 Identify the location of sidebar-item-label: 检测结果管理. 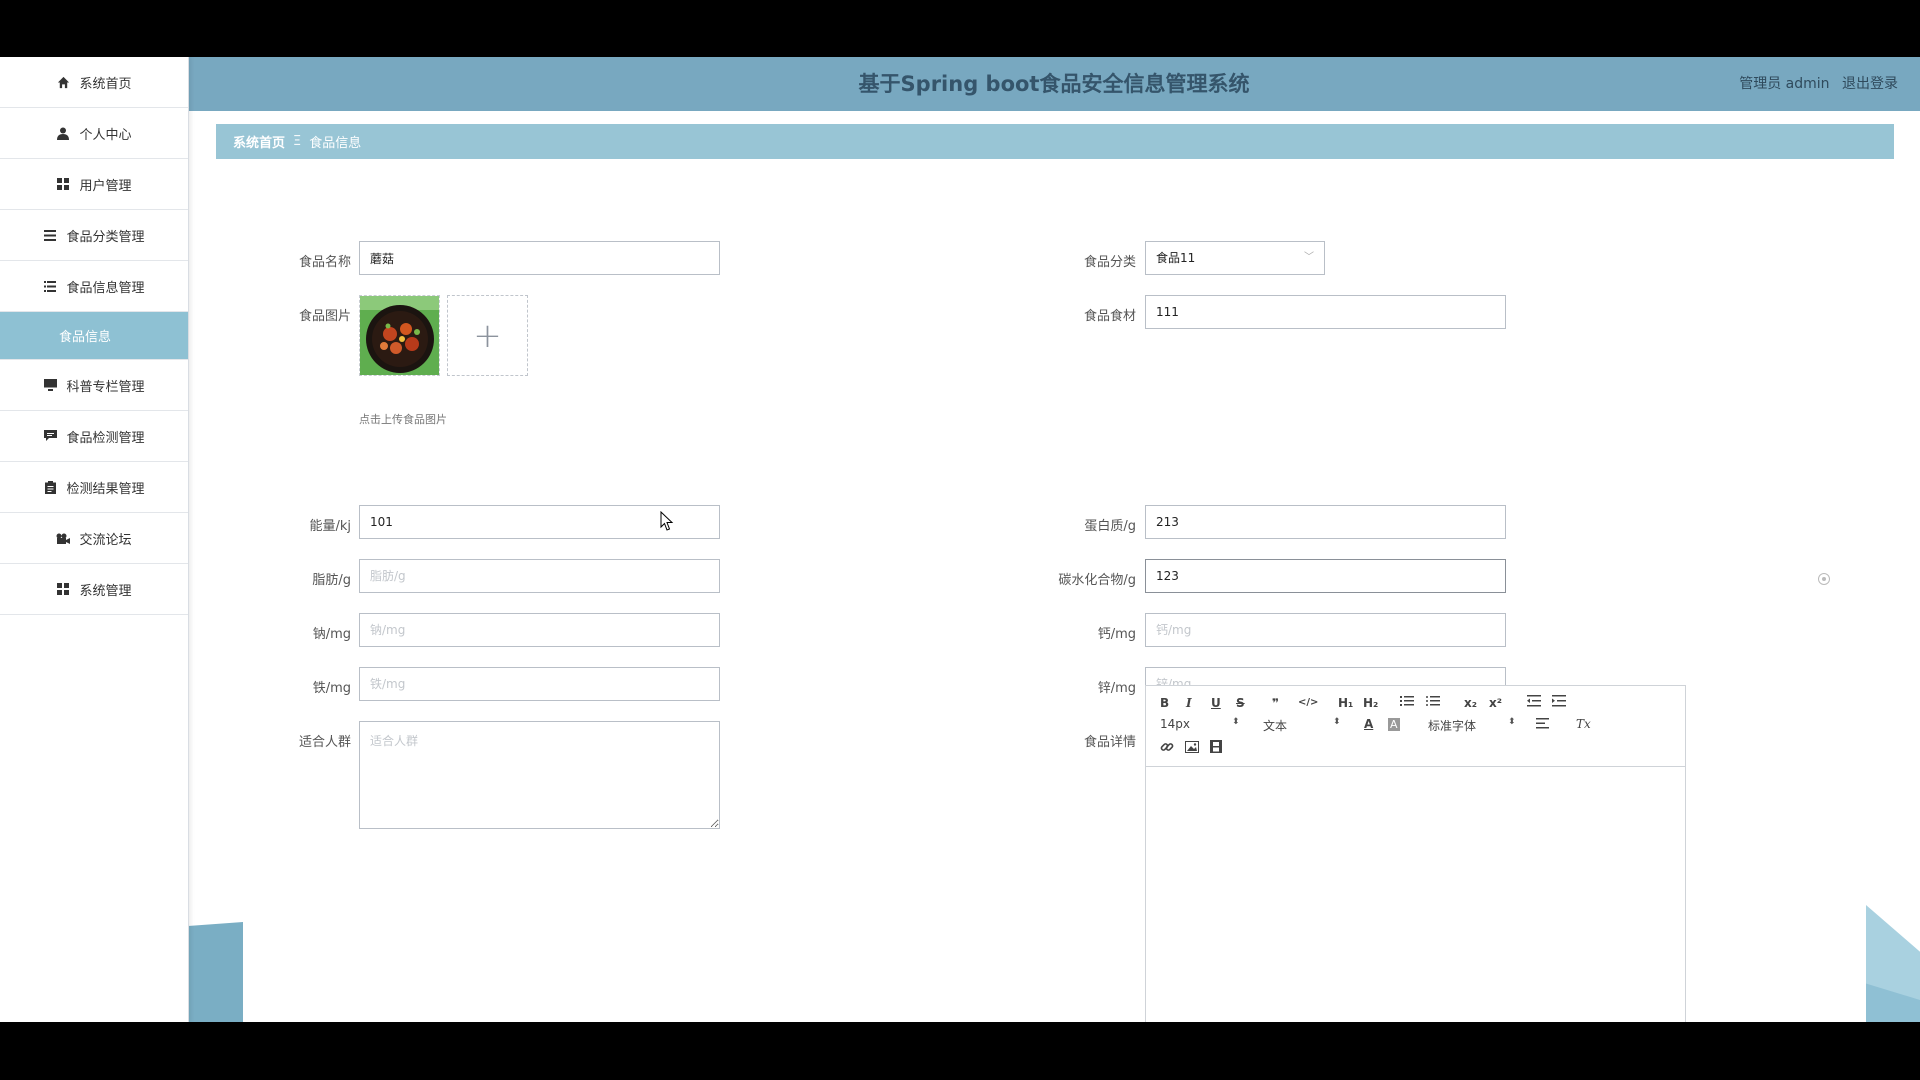
(105, 489).